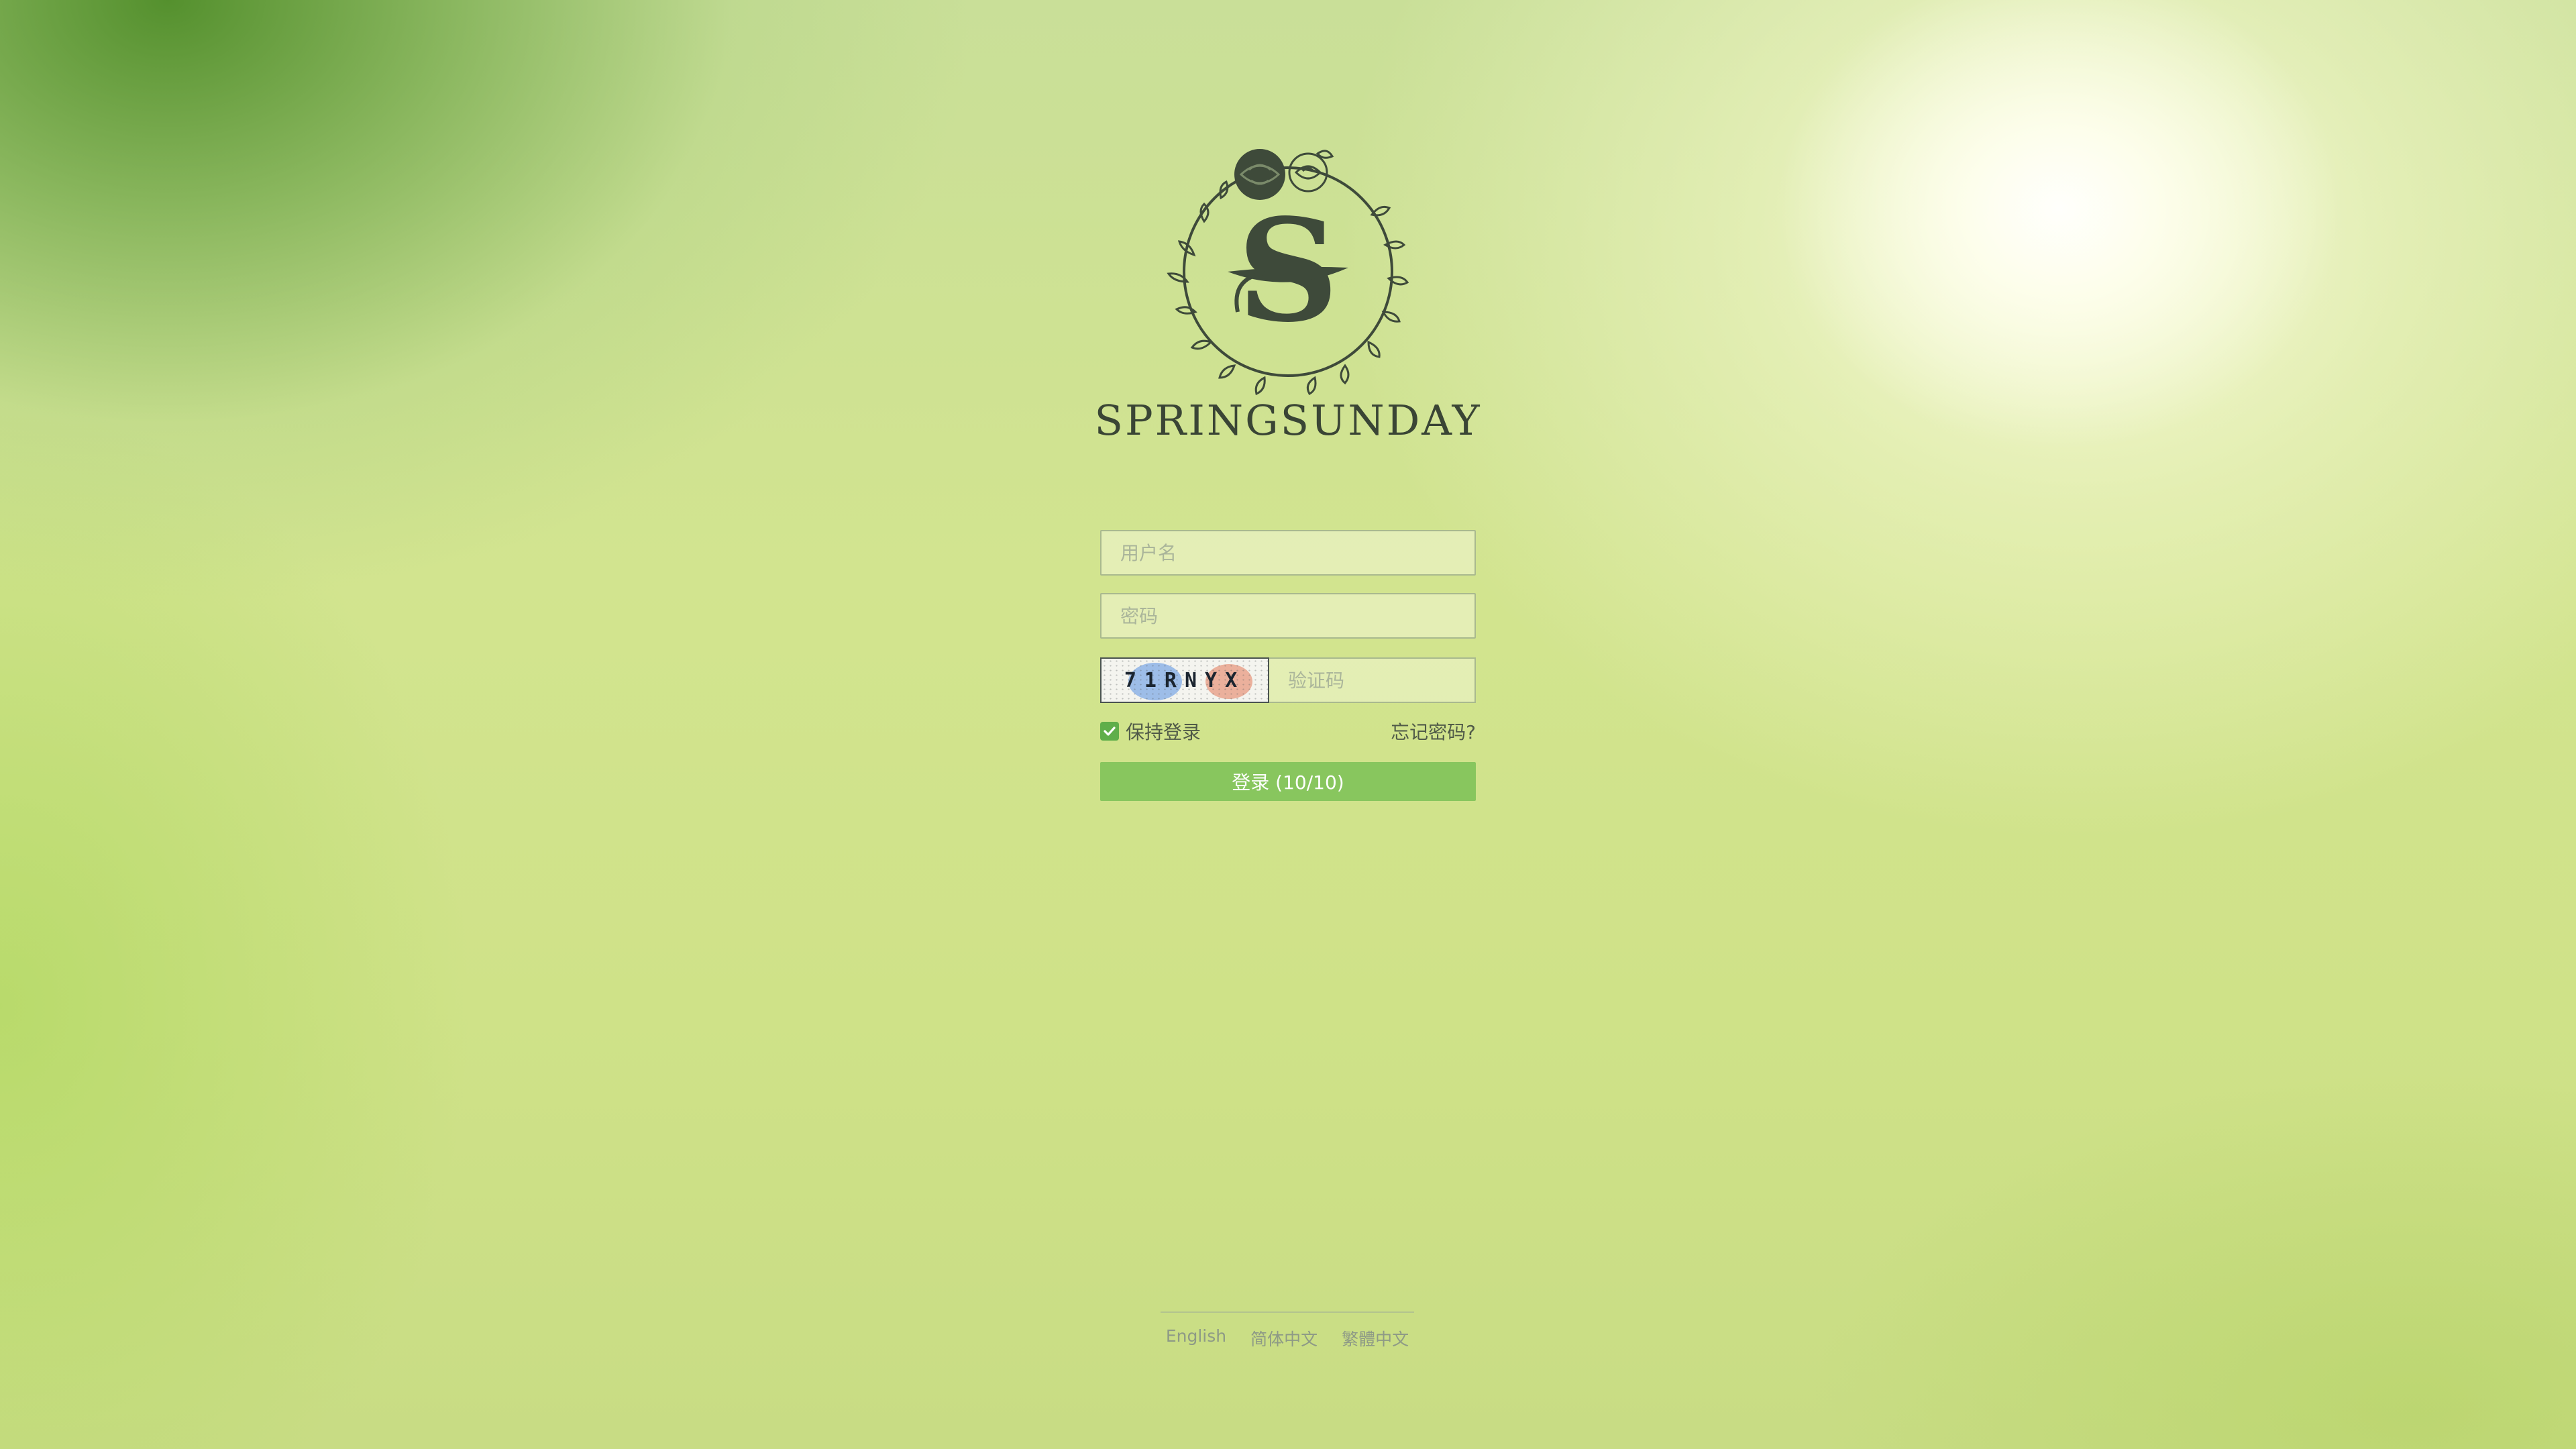  I want to click on captcha-input, so click(1372, 680).